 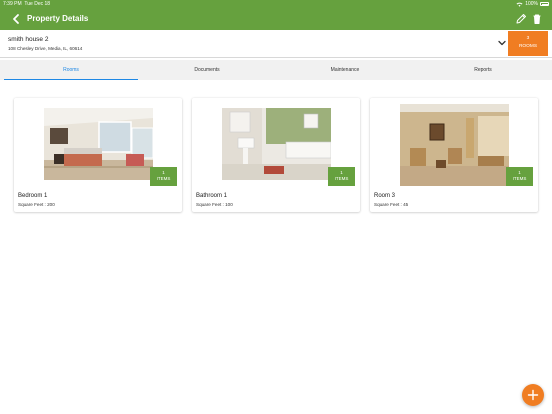 I want to click on tab-maintenance: Maintenance, so click(x=345, y=70).